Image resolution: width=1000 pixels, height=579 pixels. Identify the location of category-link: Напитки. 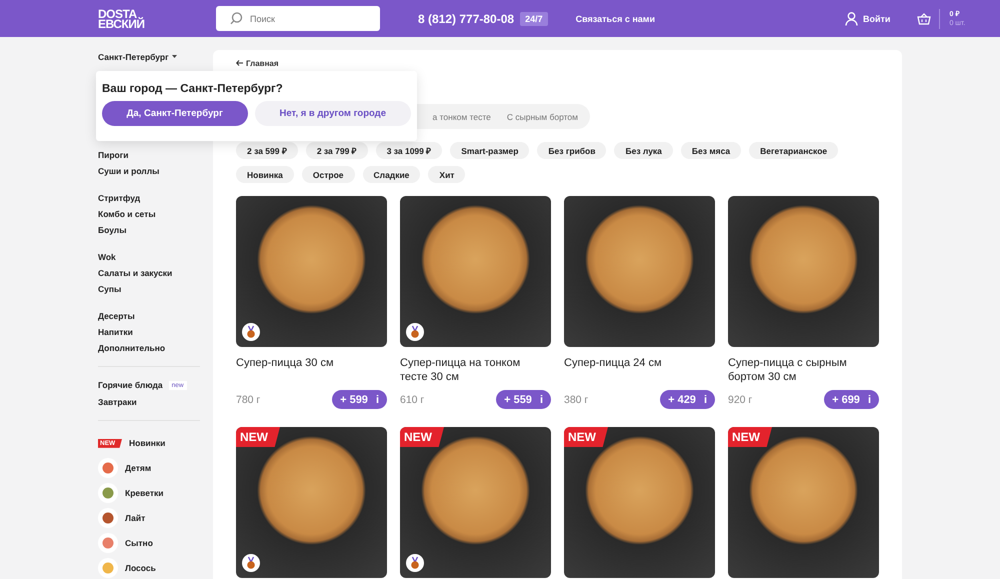
(149, 332).